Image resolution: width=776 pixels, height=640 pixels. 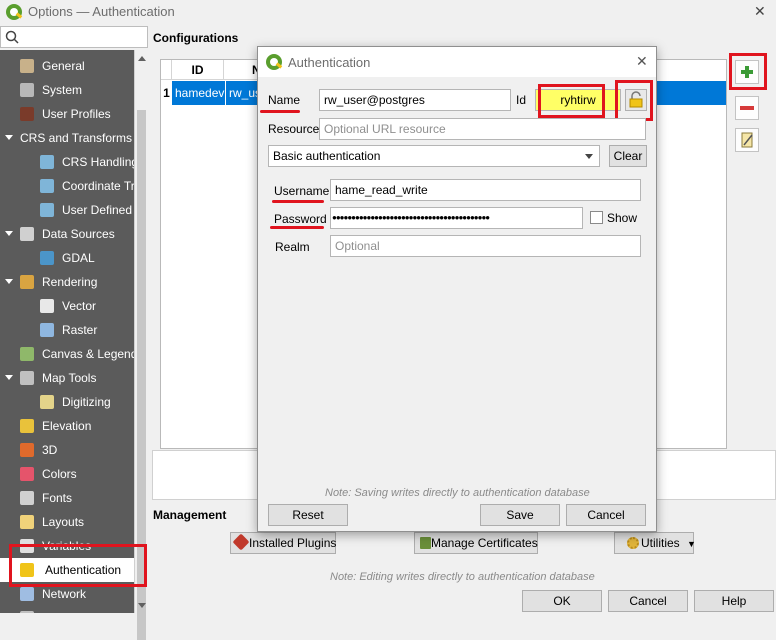 I want to click on manage-certificates-button: Manage Certificates, so click(x=476, y=543).